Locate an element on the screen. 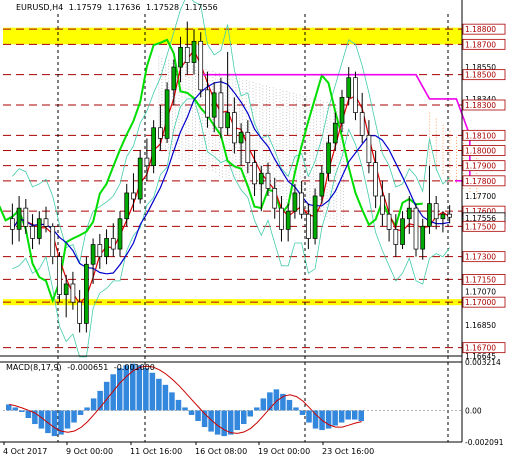 Image resolution: width=506 pixels, height=466 pixels. macd-axis-label: -0.002091 is located at coordinates (484, 442).